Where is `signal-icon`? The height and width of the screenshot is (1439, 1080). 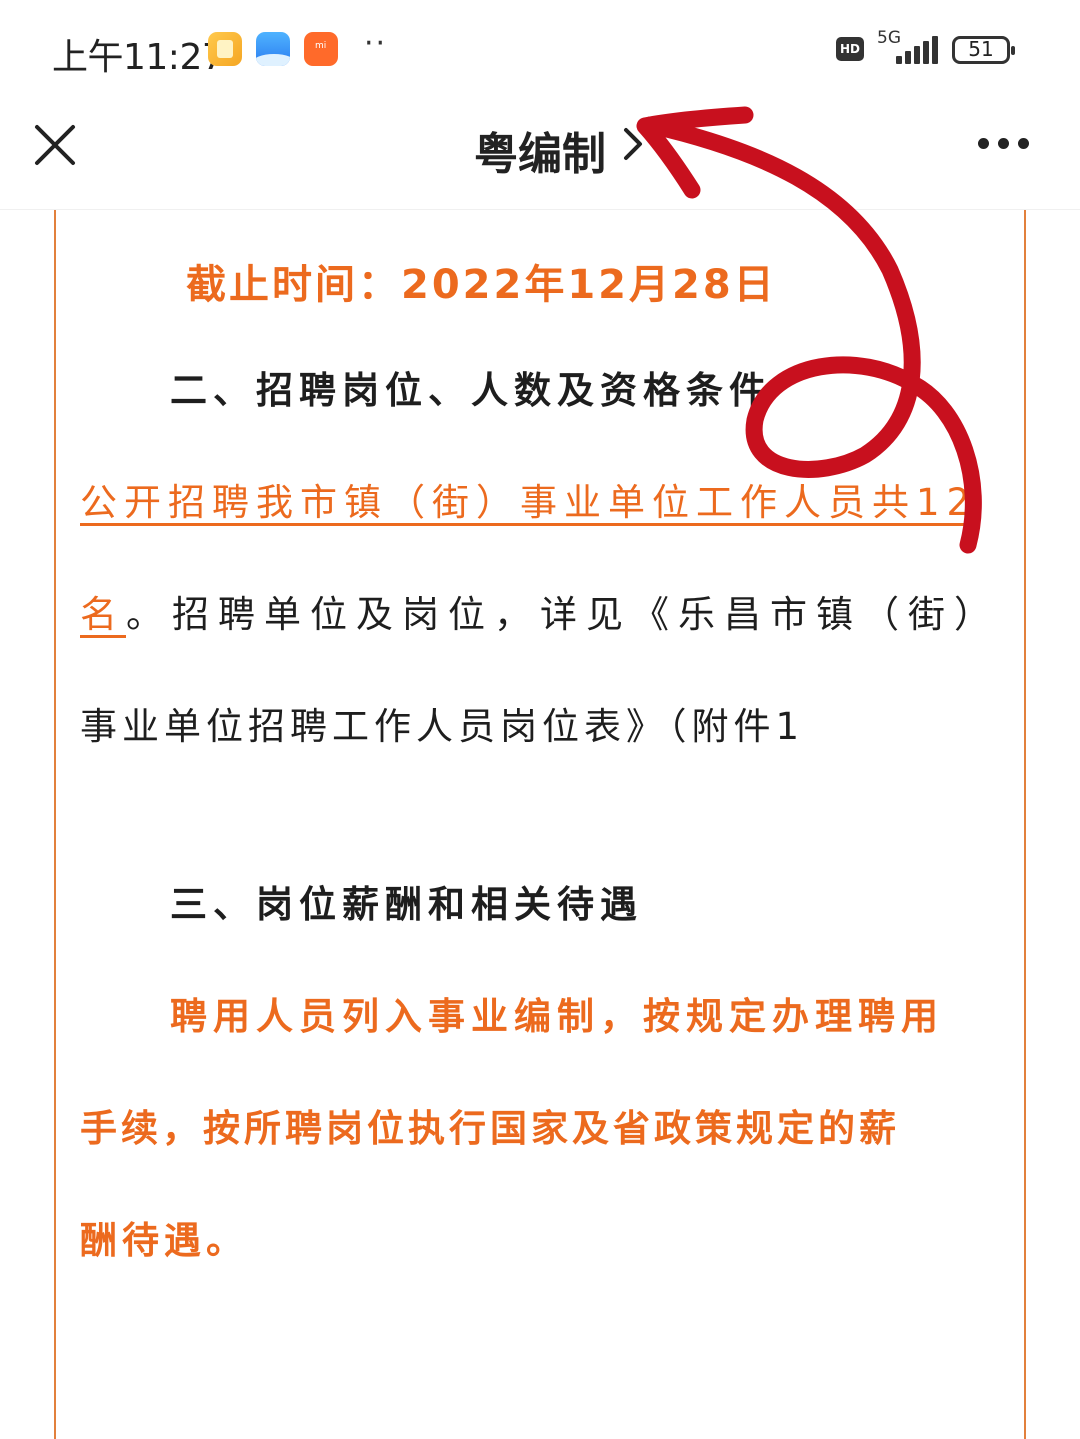 signal-icon is located at coordinates (915, 50).